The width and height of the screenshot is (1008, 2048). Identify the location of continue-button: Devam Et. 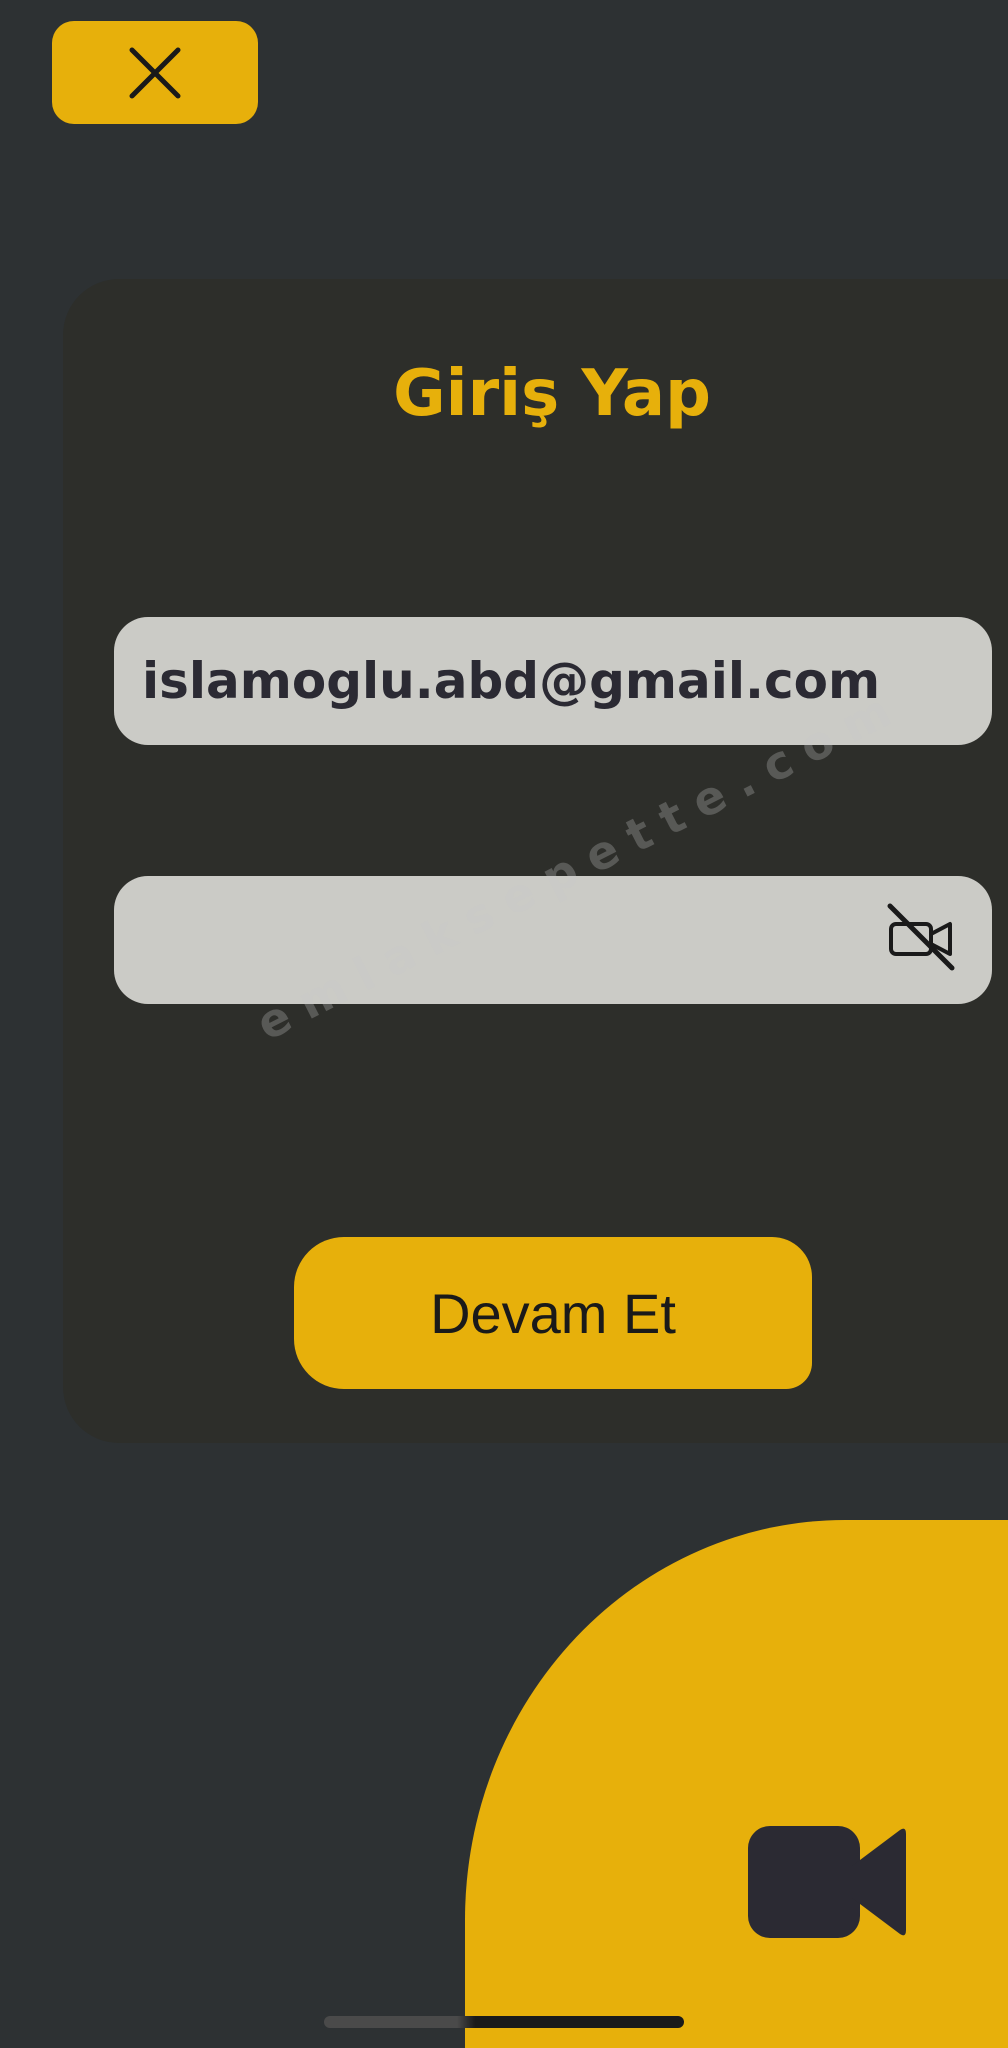
(553, 1313).